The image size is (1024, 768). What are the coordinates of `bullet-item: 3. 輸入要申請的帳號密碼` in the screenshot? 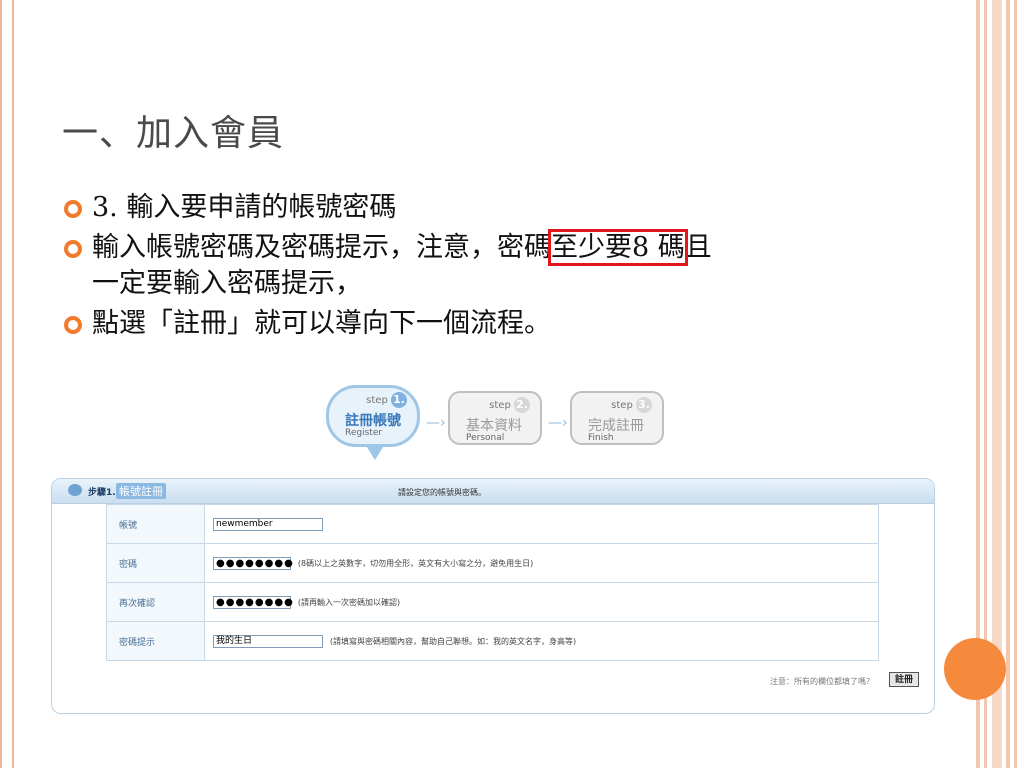 It's located at (492, 208).